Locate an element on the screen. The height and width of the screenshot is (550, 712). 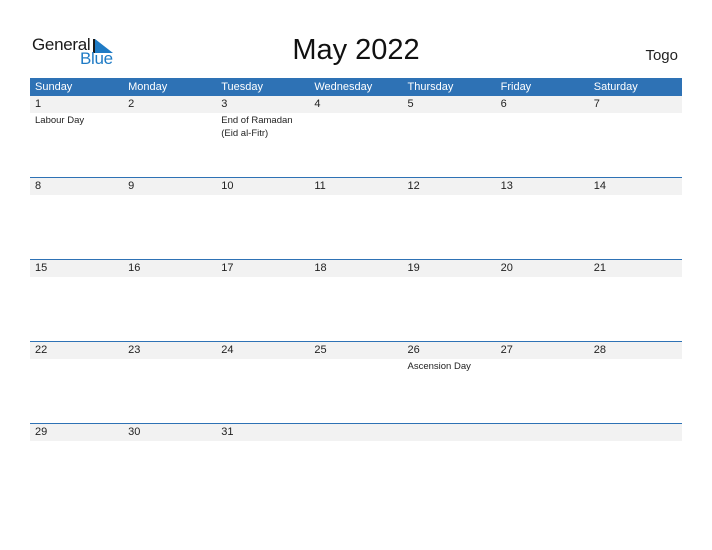
week-row: 29 30 31 is located at coordinates (356, 464).